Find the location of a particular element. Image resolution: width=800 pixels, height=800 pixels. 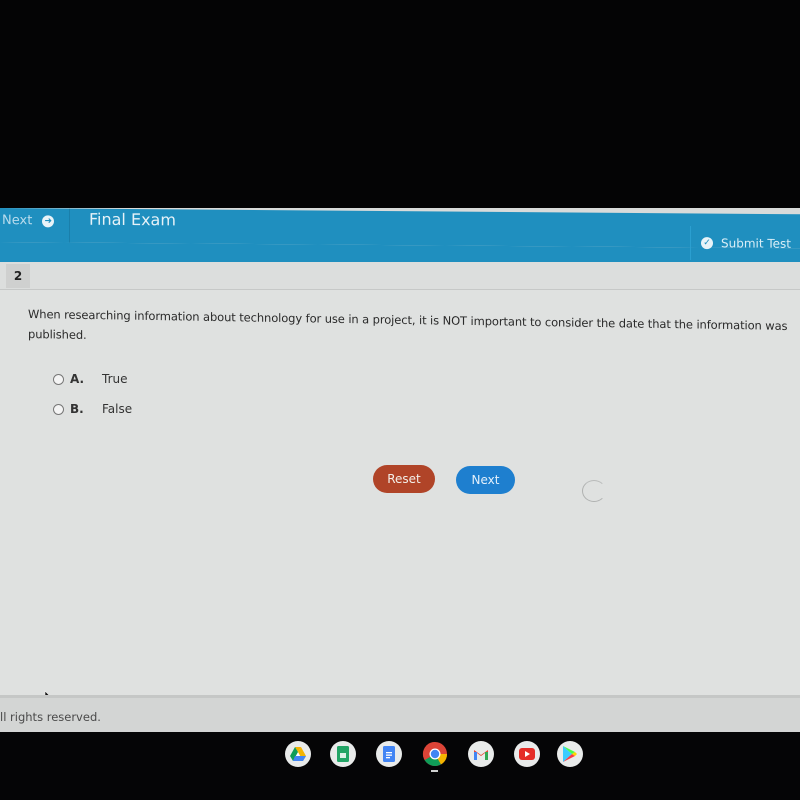

option-label: False is located at coordinates (117, 409).